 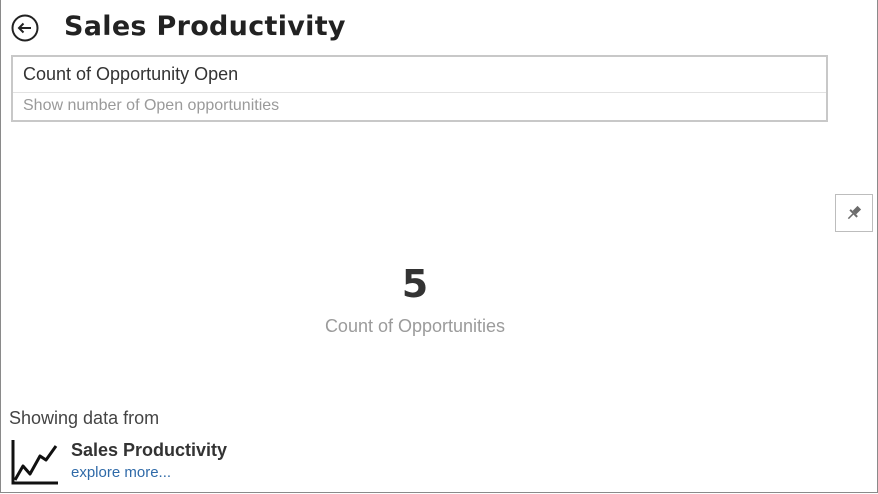 What do you see at coordinates (34, 462) in the screenshot?
I see `line-chart-icon` at bounding box center [34, 462].